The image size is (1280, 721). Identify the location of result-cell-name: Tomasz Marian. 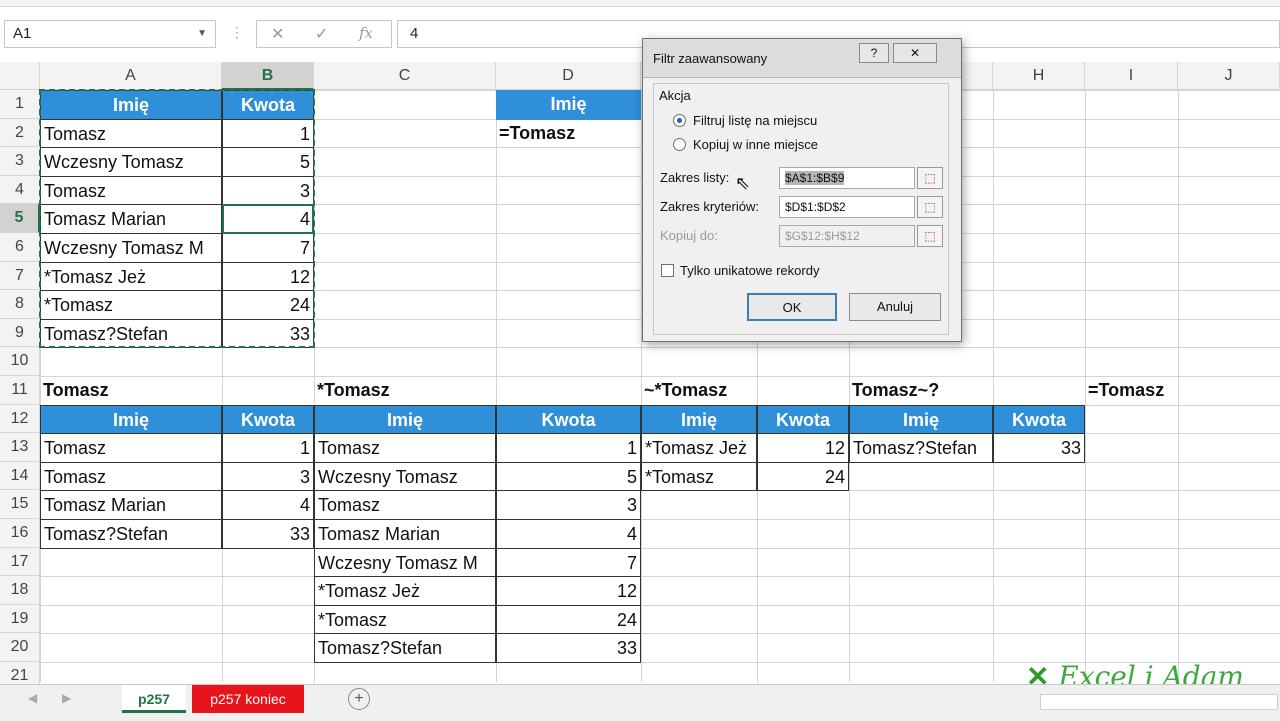
(131, 505).